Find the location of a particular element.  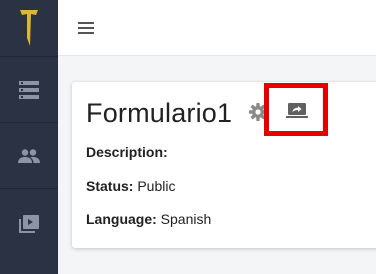

sidebar-item-people is located at coordinates (29, 155).